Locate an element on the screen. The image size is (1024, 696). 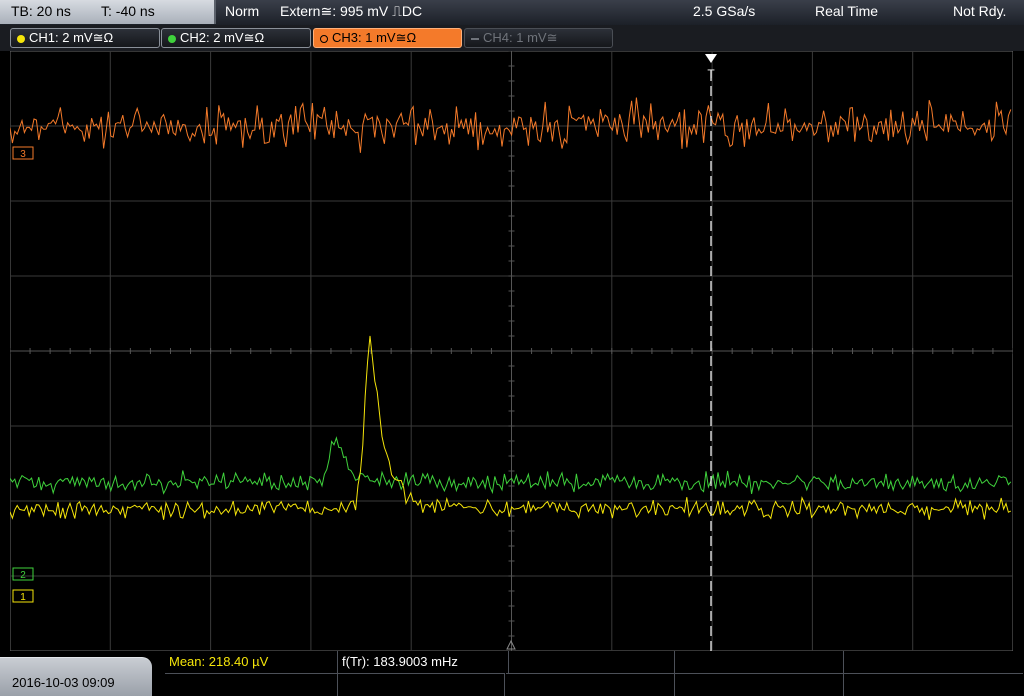
datetime-box: 2016-10-03 09:09 is located at coordinates (76, 676).